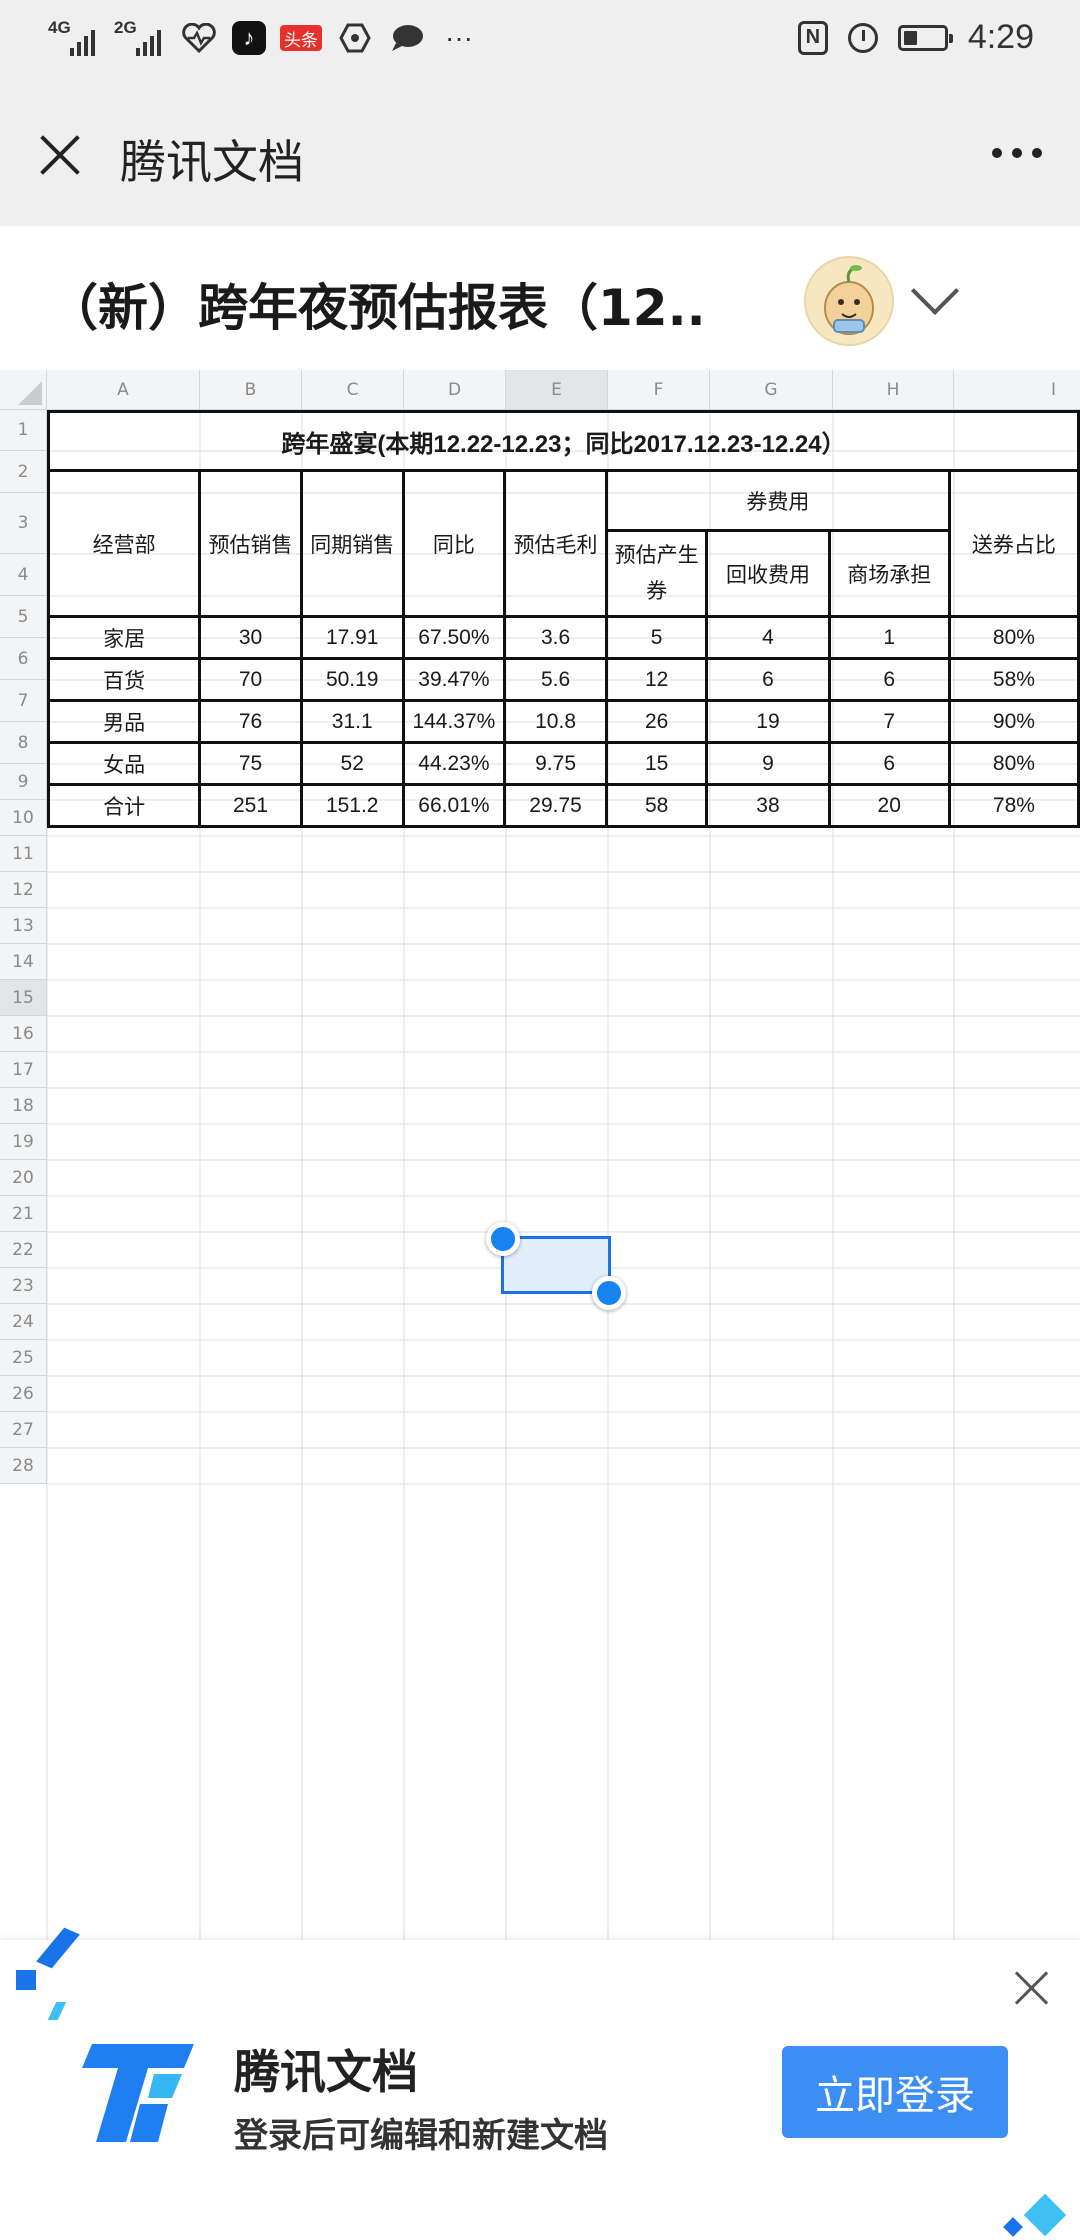  What do you see at coordinates (1013, 543) in the screenshot?
I see `header-coupon-share: 送券占比` at bounding box center [1013, 543].